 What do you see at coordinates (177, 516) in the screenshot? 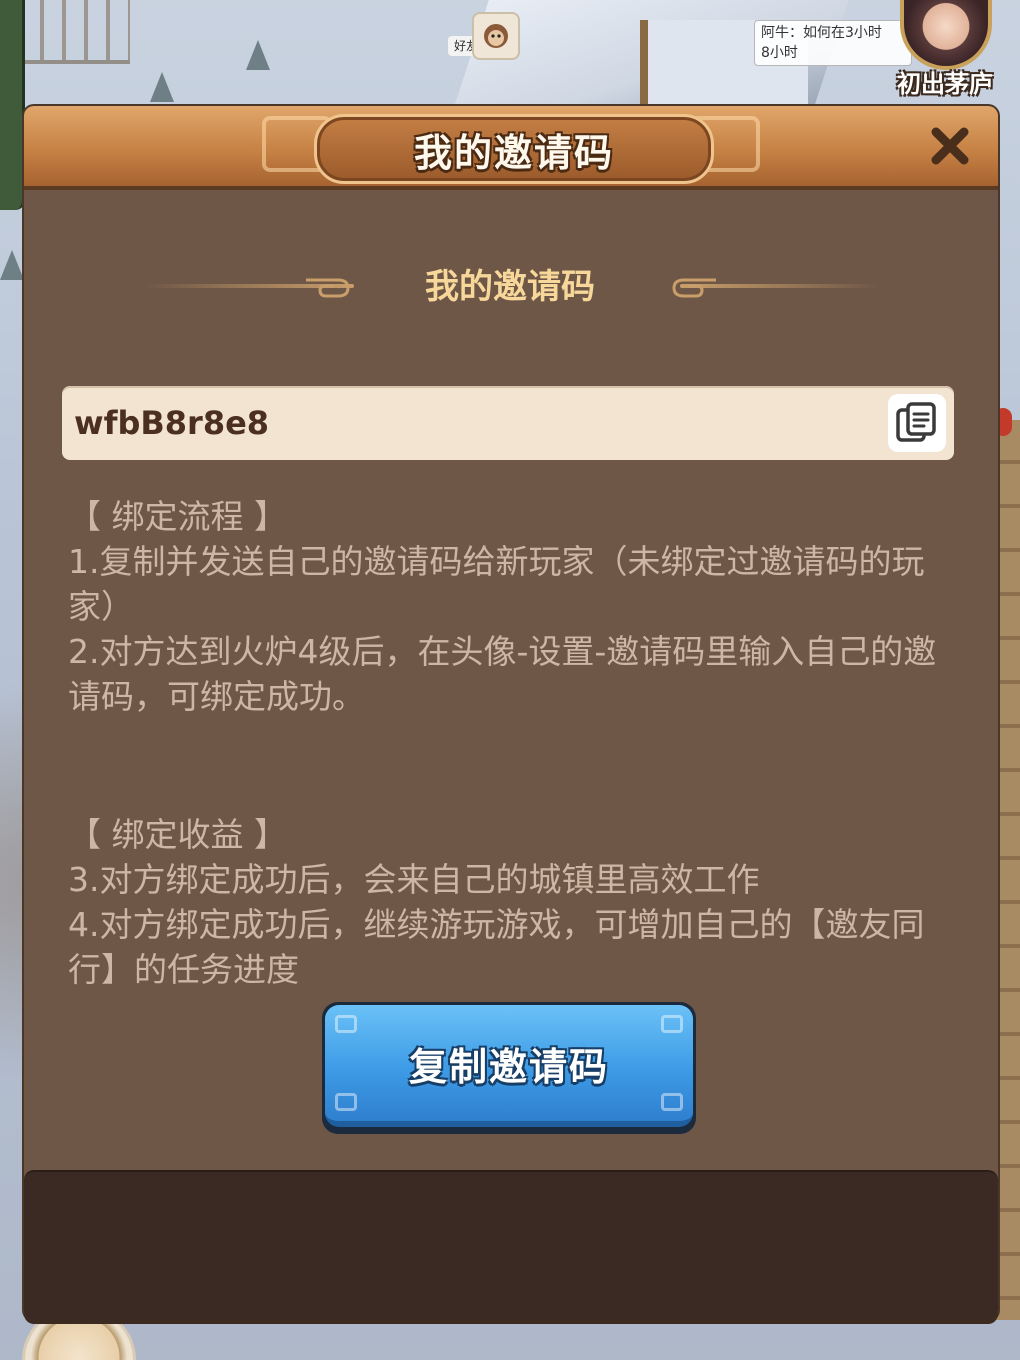
I see `bind-process-header: 【 绑定流程 】` at bounding box center [177, 516].